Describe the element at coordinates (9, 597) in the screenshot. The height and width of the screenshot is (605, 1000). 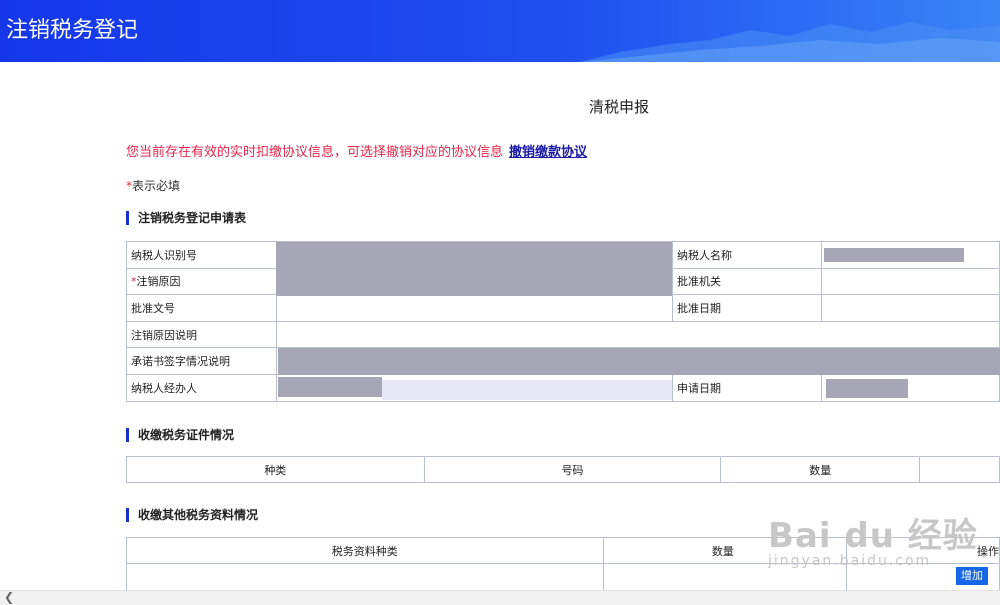
I see `chevron-left-icon: ❮` at that location.